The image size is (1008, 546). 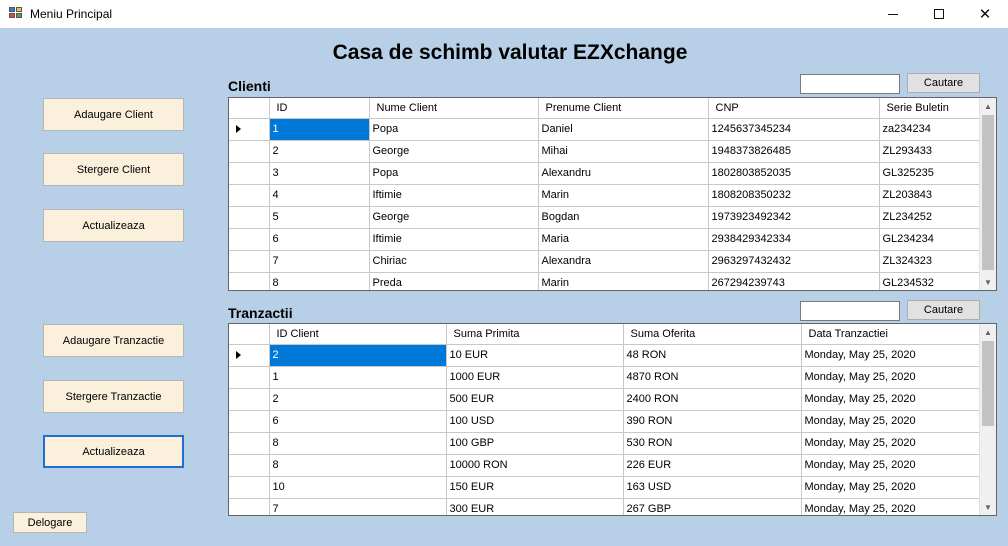 I want to click on table-row: 8 Preda Marin 267294239743 GL234532, so click(x=605, y=281).